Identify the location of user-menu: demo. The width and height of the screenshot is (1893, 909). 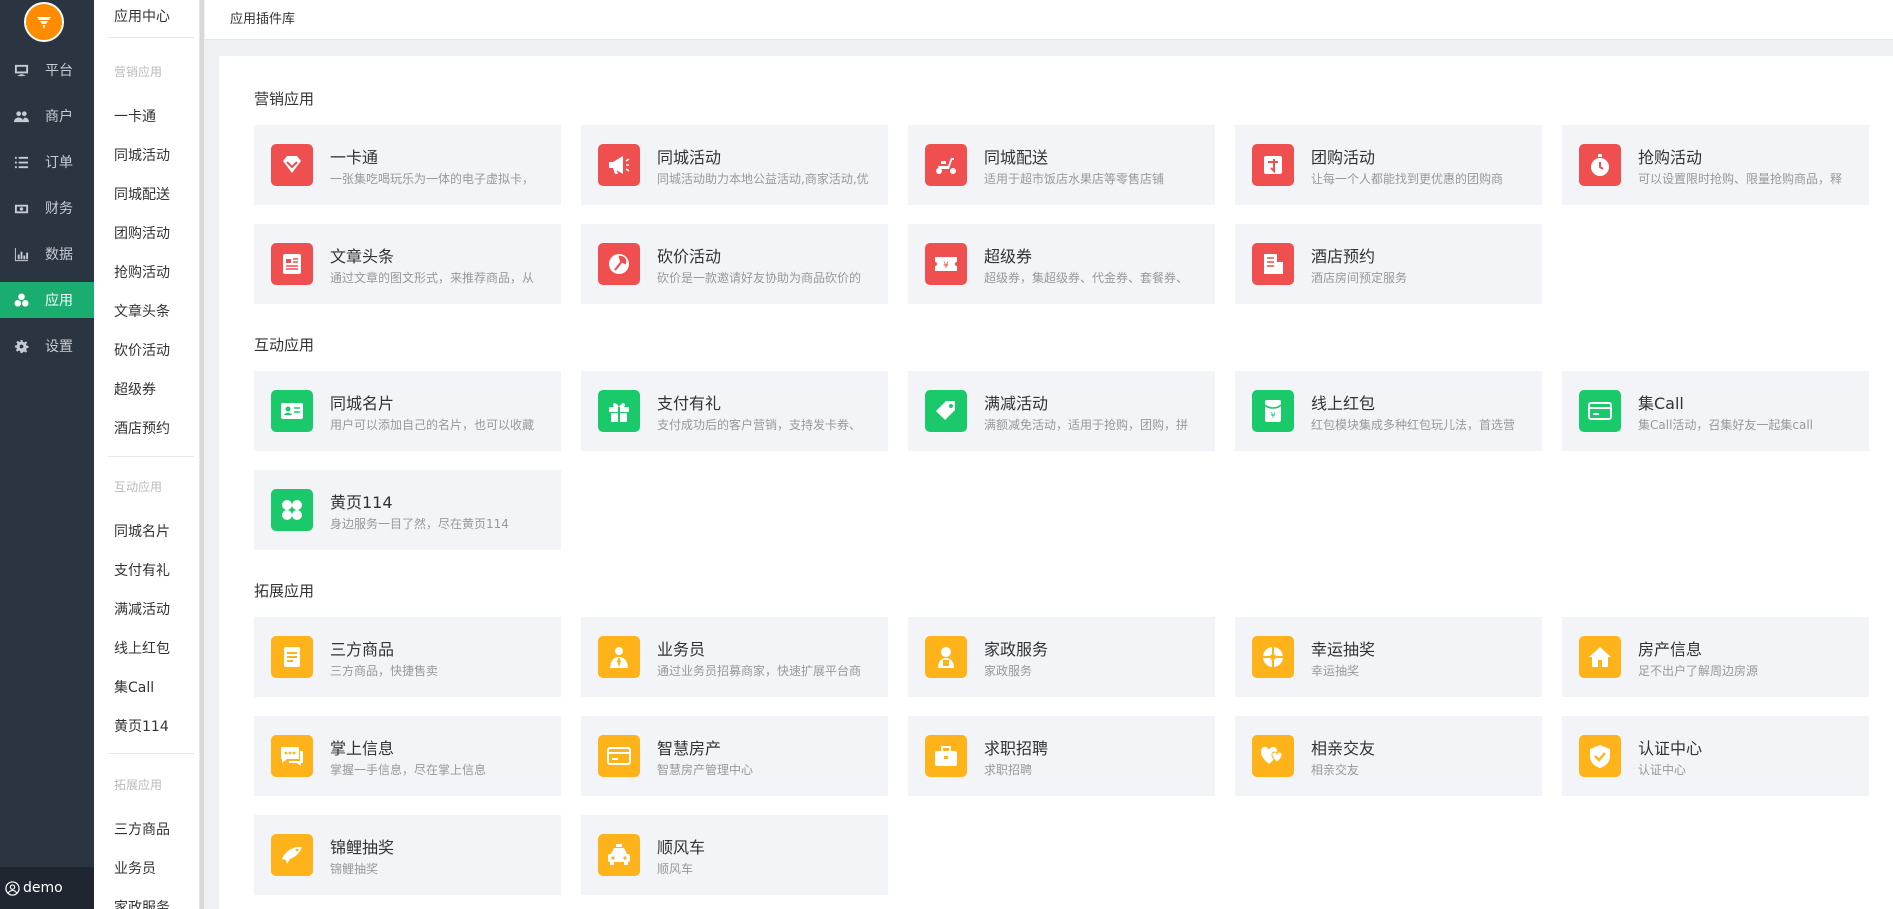
(47, 888).